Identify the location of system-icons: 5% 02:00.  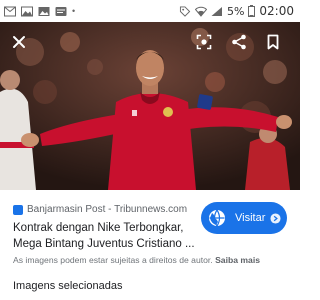
(236, 11).